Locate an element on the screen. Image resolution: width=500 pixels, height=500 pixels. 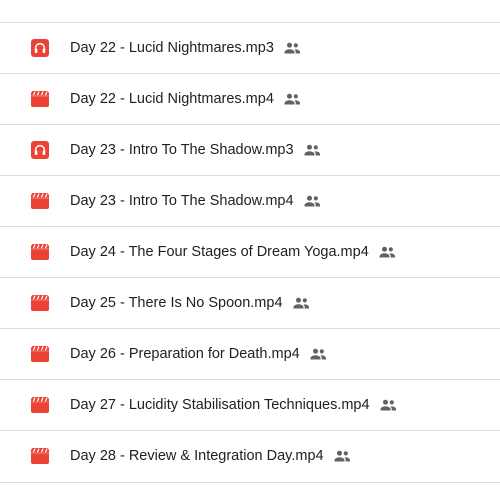
file-name: Day 25 - There Is No Spoon.mp4 is located at coordinates (190, 303).